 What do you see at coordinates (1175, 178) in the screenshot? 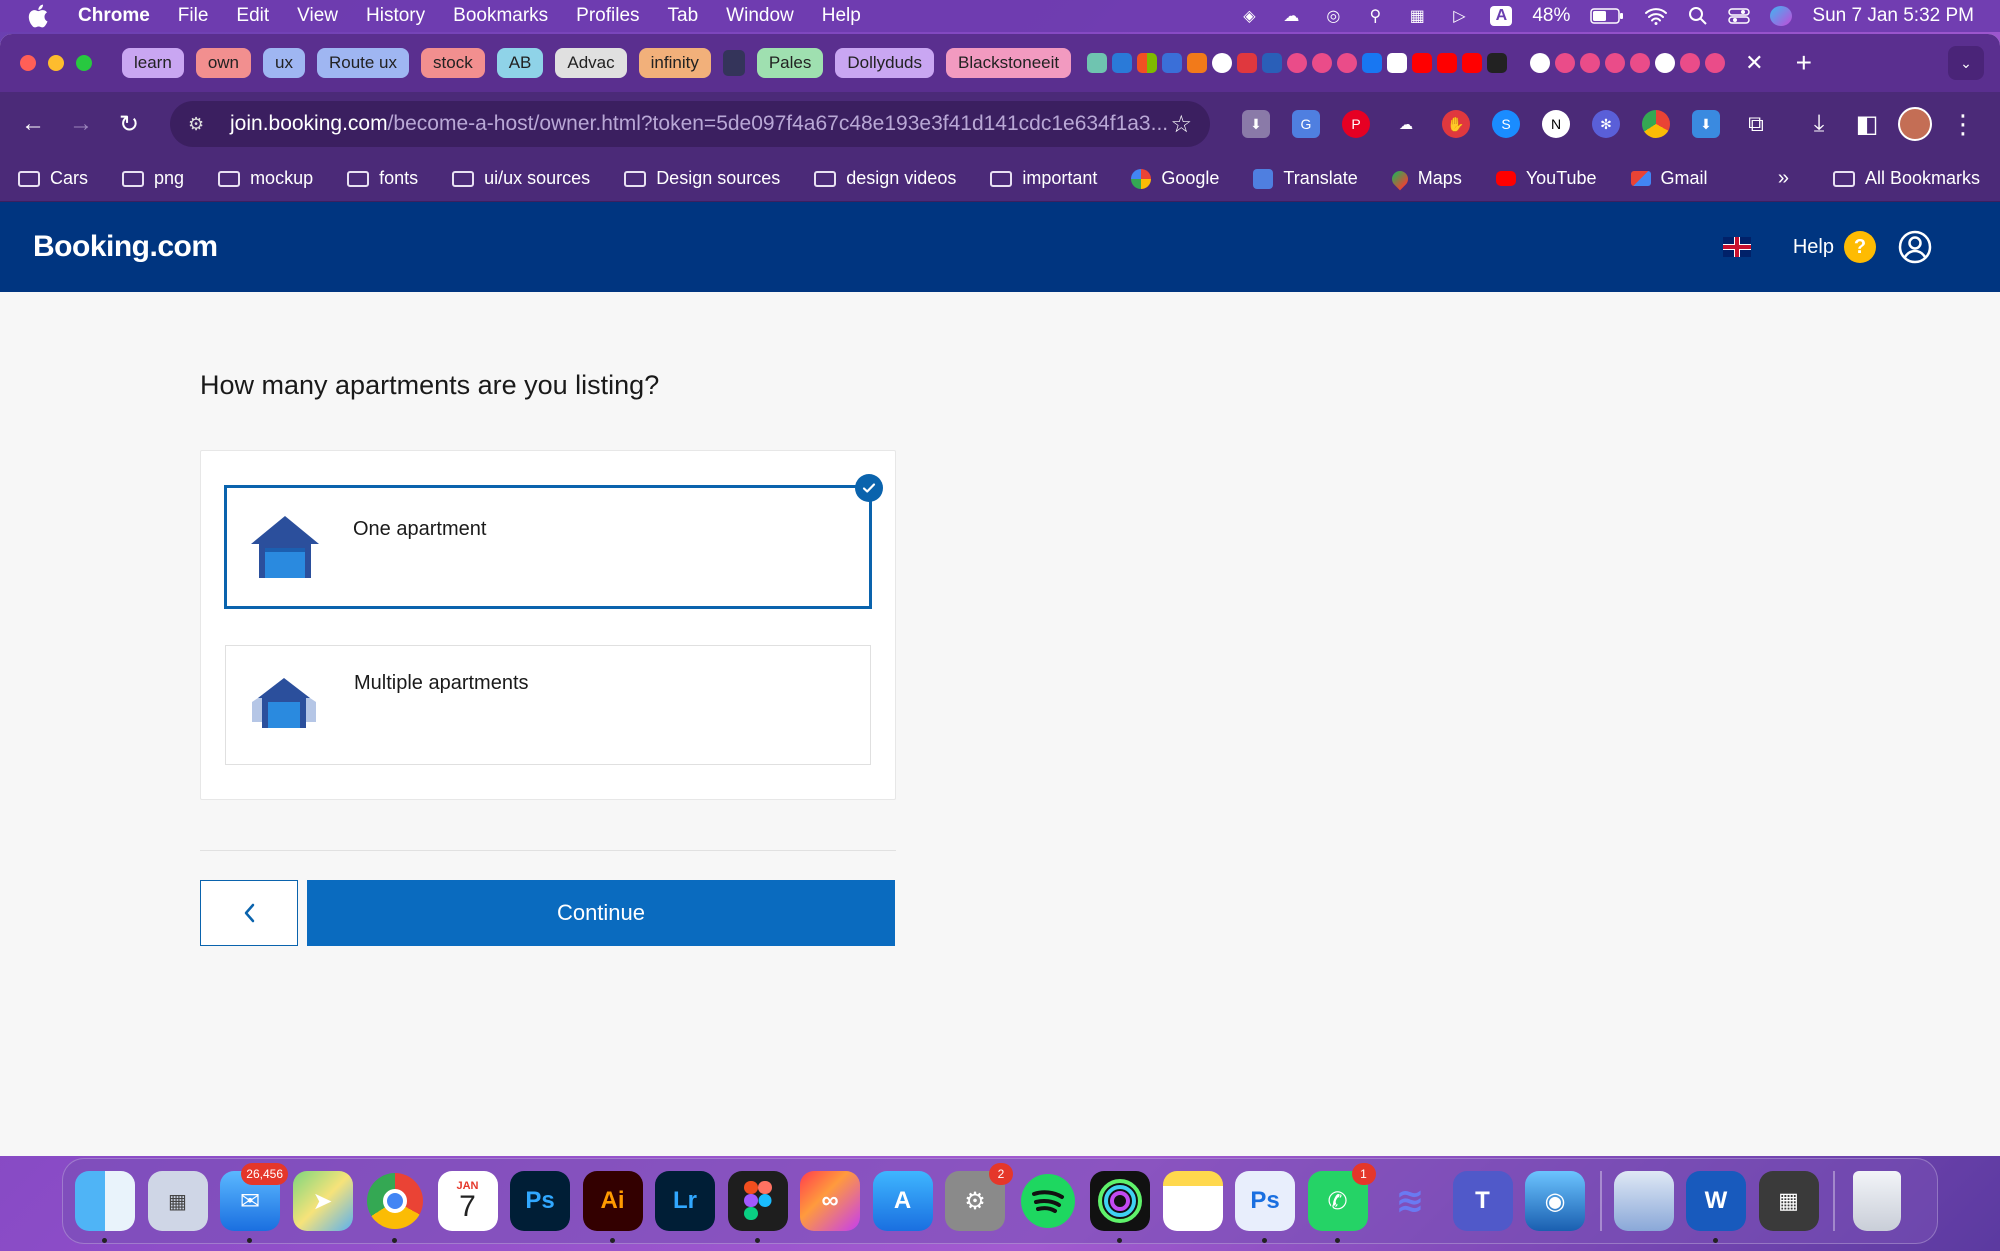
I see `bookmark-google: Google` at bounding box center [1175, 178].